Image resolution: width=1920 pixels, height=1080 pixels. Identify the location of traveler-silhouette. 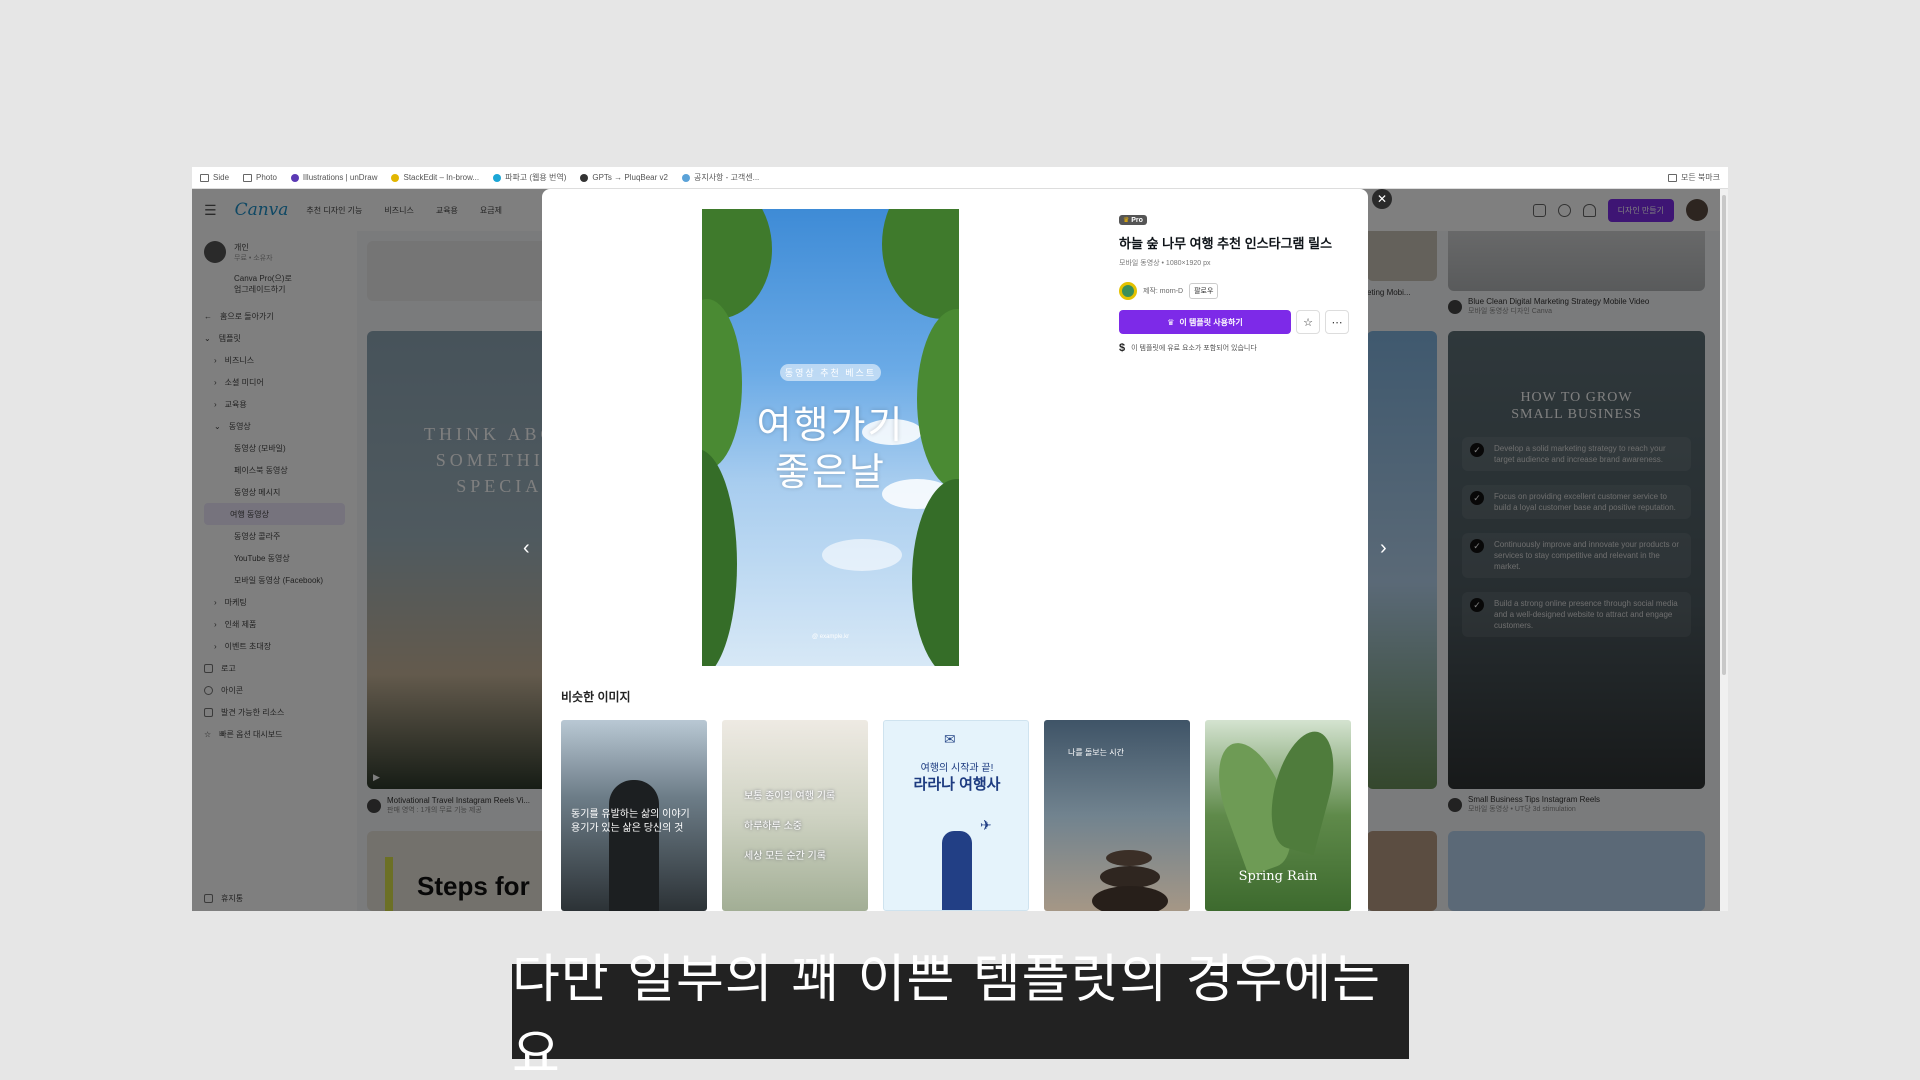
(957, 870).